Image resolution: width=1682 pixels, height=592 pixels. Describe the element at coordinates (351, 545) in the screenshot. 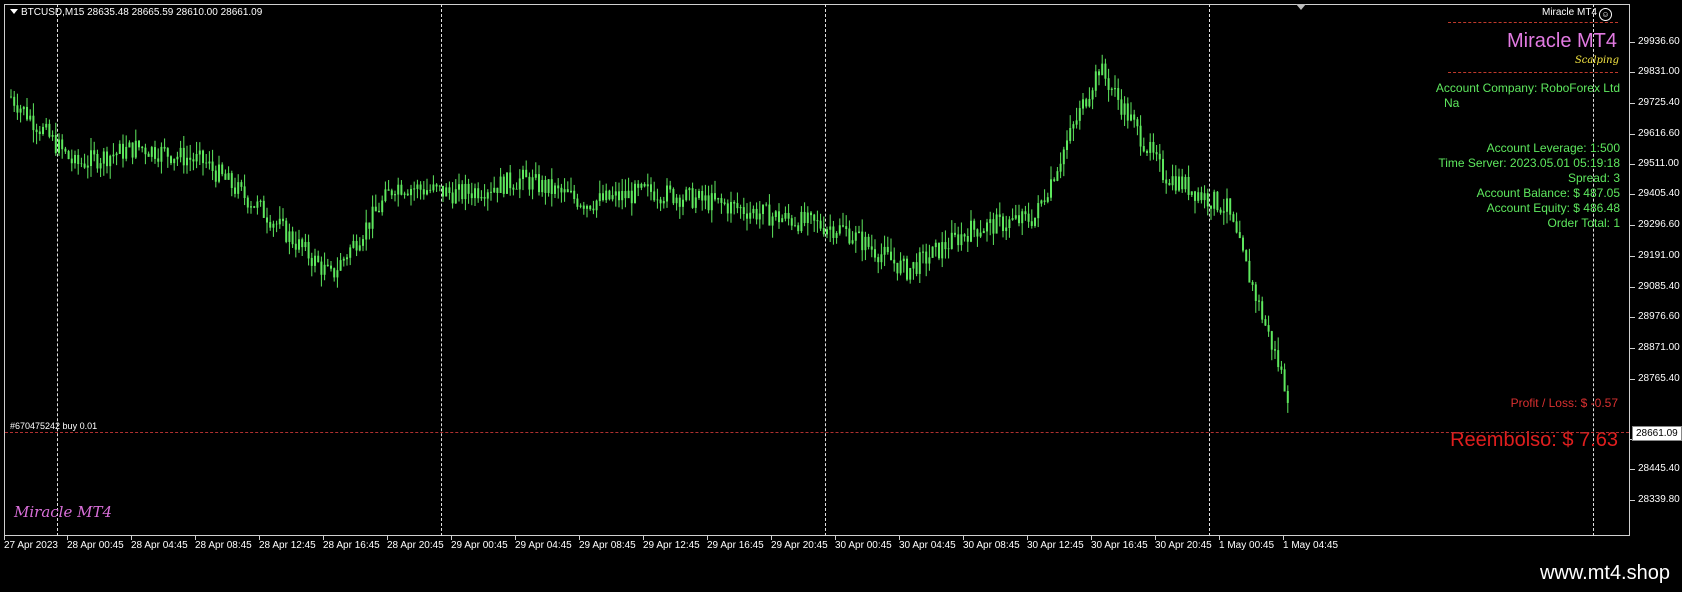

I see `time-axis-label: 28 Apr 16:45` at that location.